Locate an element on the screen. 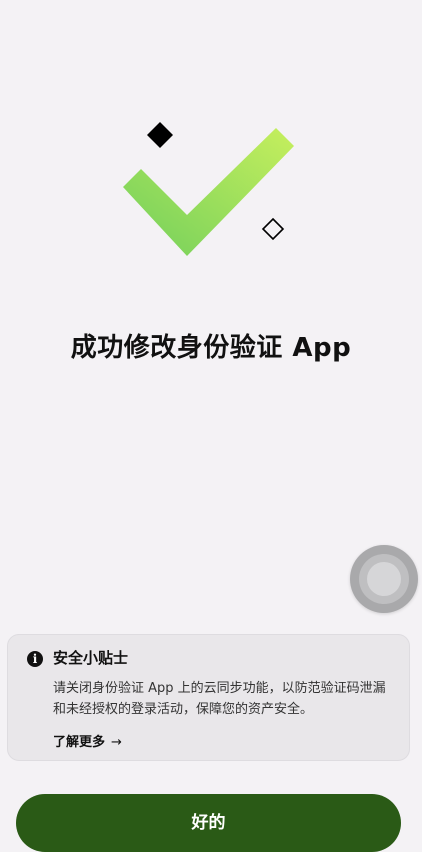 This screenshot has width=422, height=852. success-illustration-svg is located at coordinates (208, 189).